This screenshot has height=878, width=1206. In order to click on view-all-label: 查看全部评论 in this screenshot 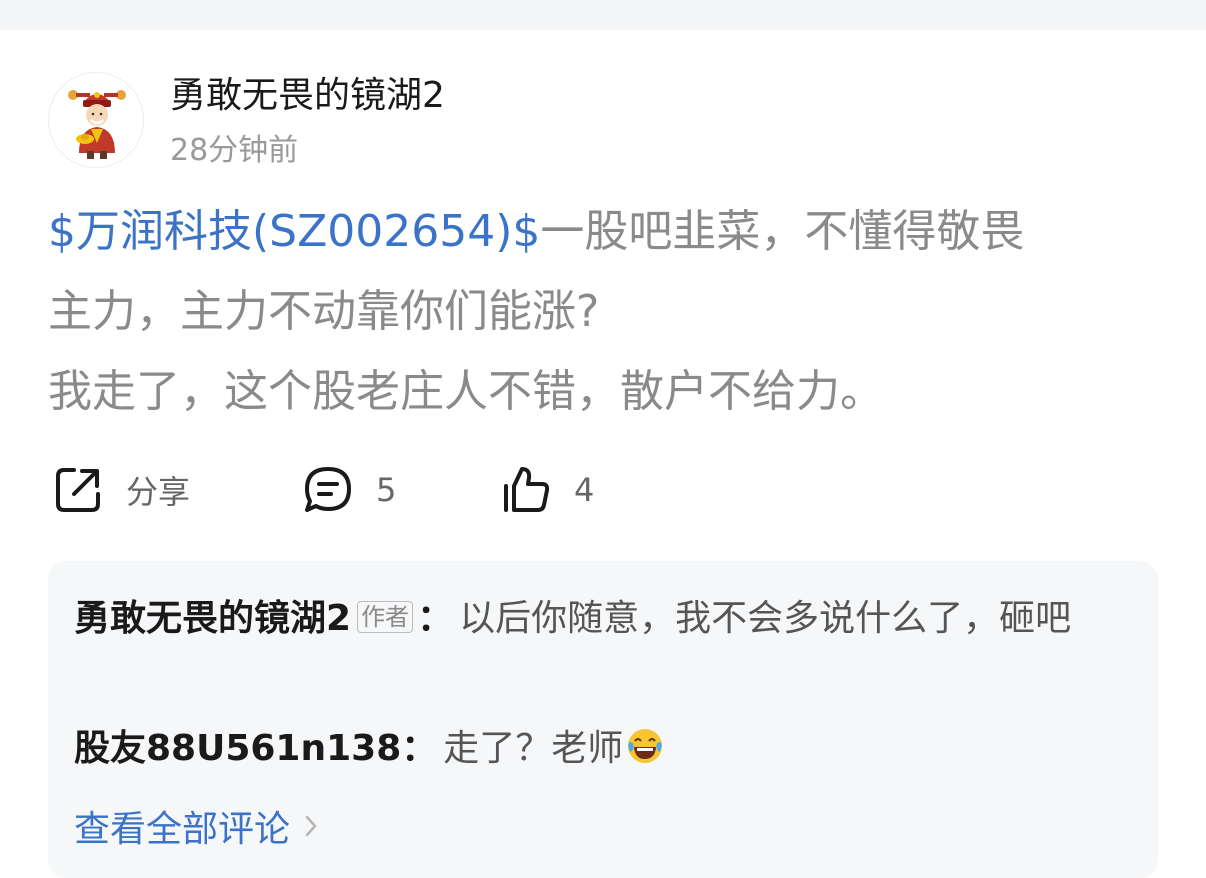, I will do `click(182, 829)`.